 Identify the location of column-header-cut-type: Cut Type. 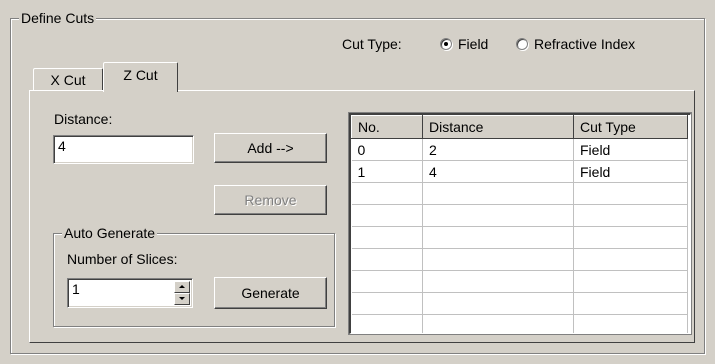
(630, 127).